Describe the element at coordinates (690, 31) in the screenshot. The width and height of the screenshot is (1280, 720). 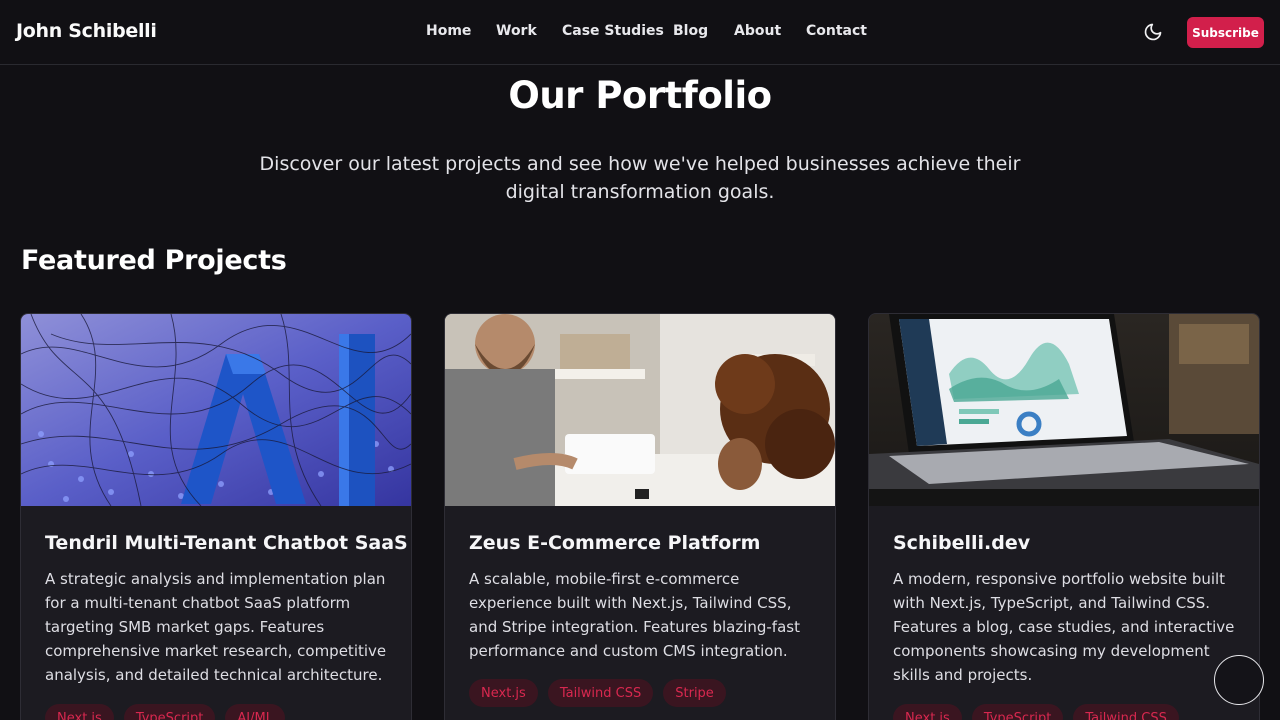
I see `nav-blog: Blog` at that location.